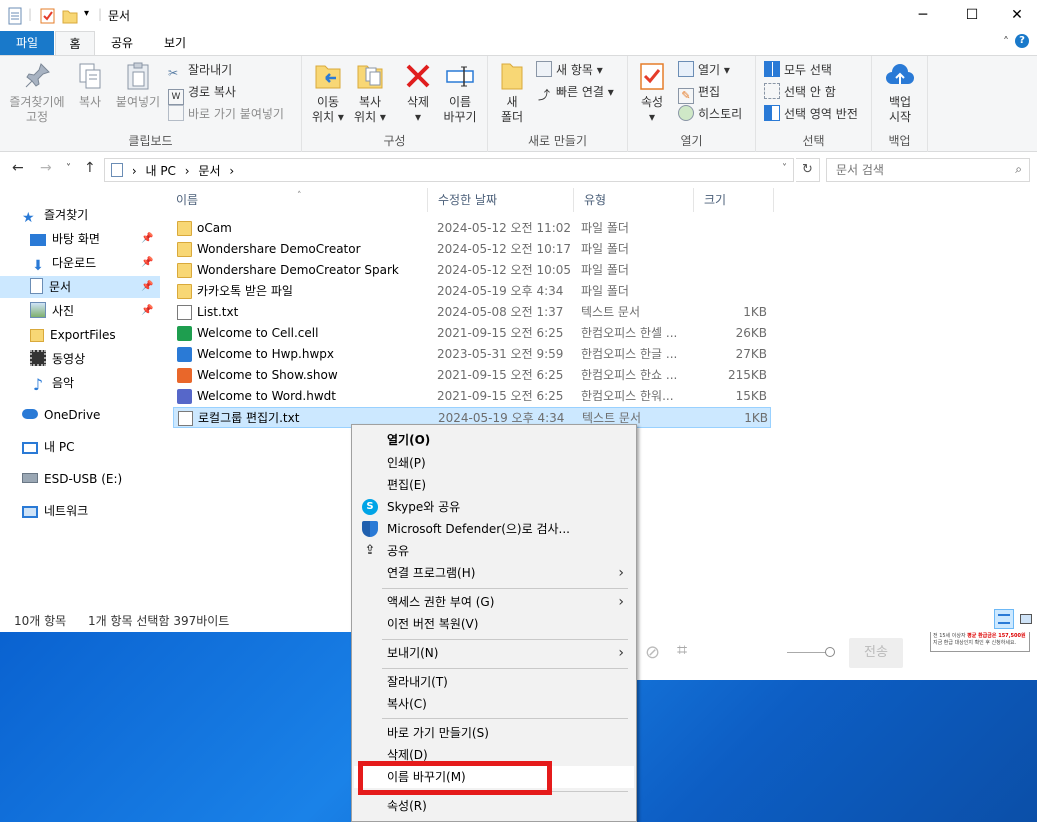  Describe the element at coordinates (226, 114) in the screenshot. I see `paste-shortcut-button: 바로 가기 붙여넣기` at that location.